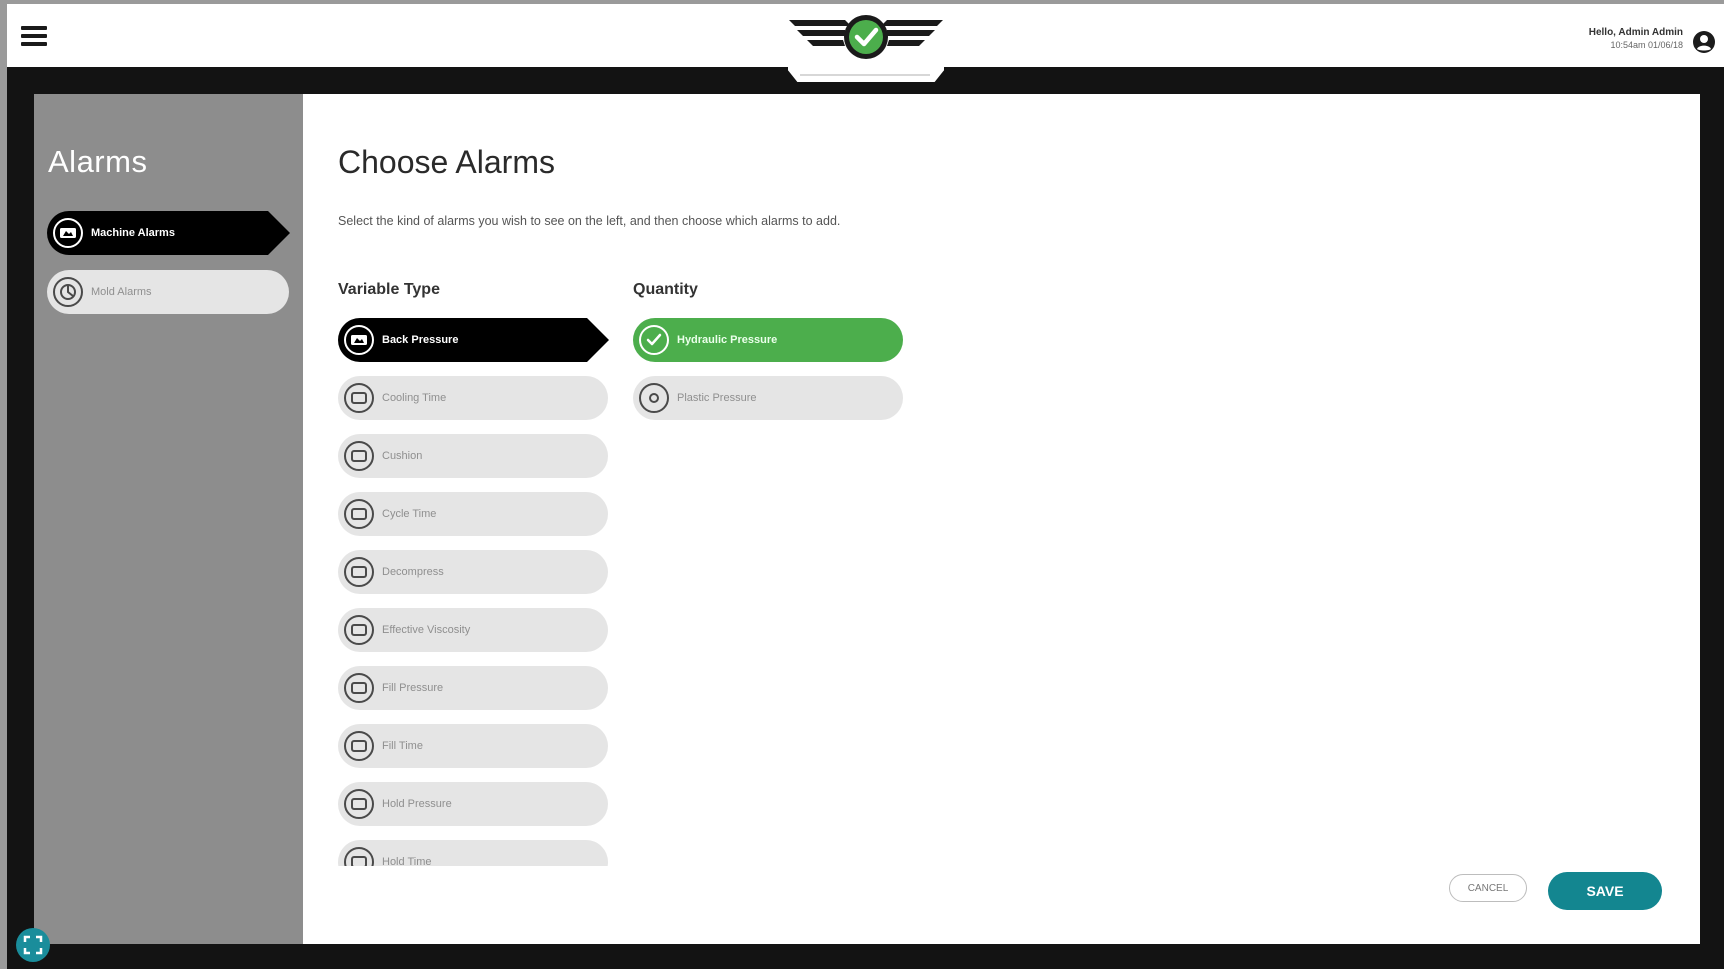  What do you see at coordinates (473, 340) in the screenshot?
I see `variable-type-item-back-pressure: Back Pressure` at bounding box center [473, 340].